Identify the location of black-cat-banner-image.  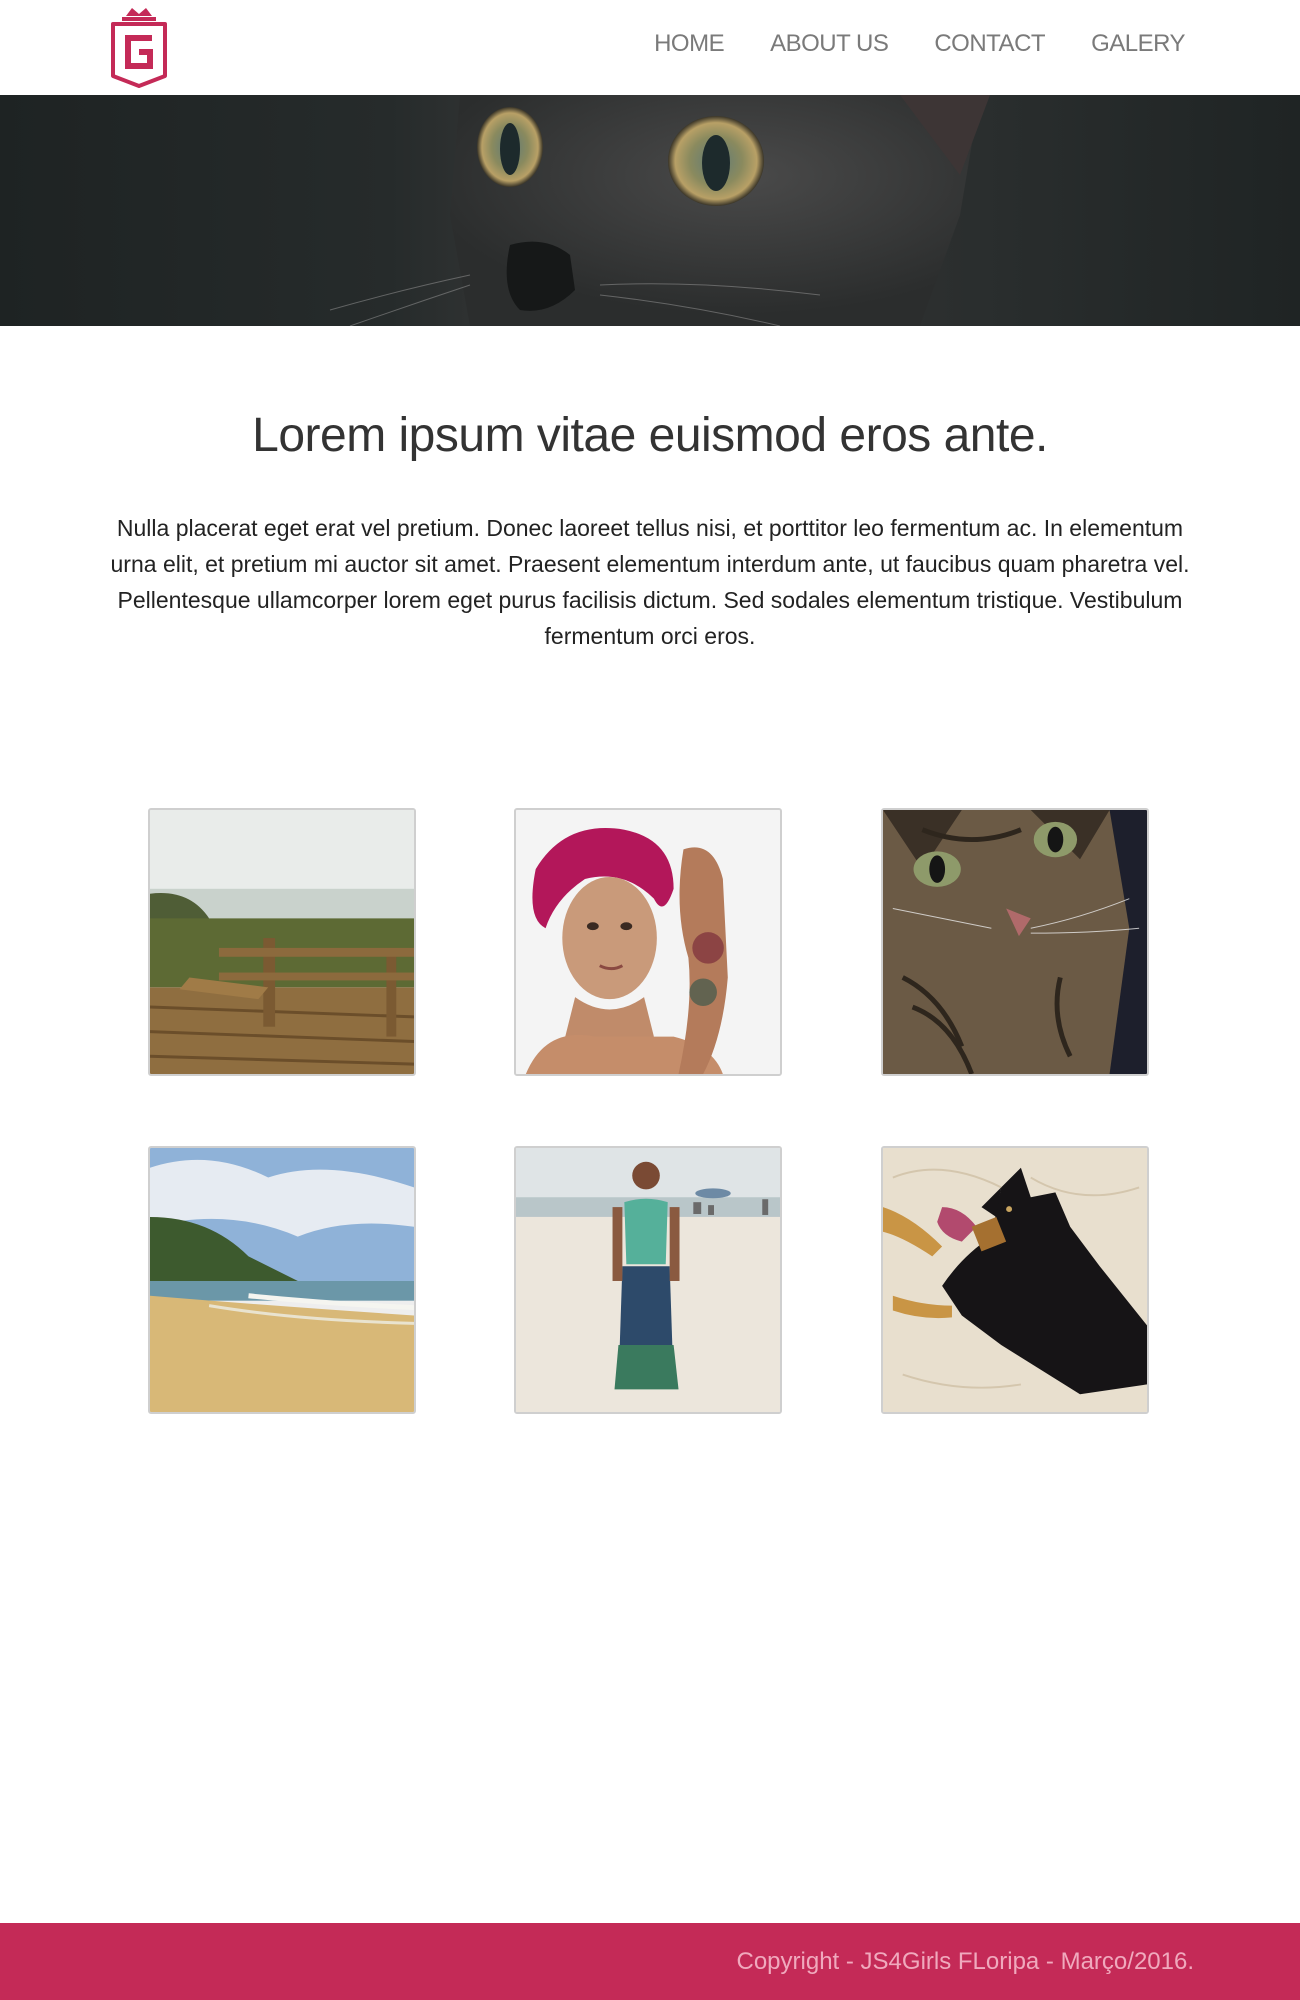
(659, 210).